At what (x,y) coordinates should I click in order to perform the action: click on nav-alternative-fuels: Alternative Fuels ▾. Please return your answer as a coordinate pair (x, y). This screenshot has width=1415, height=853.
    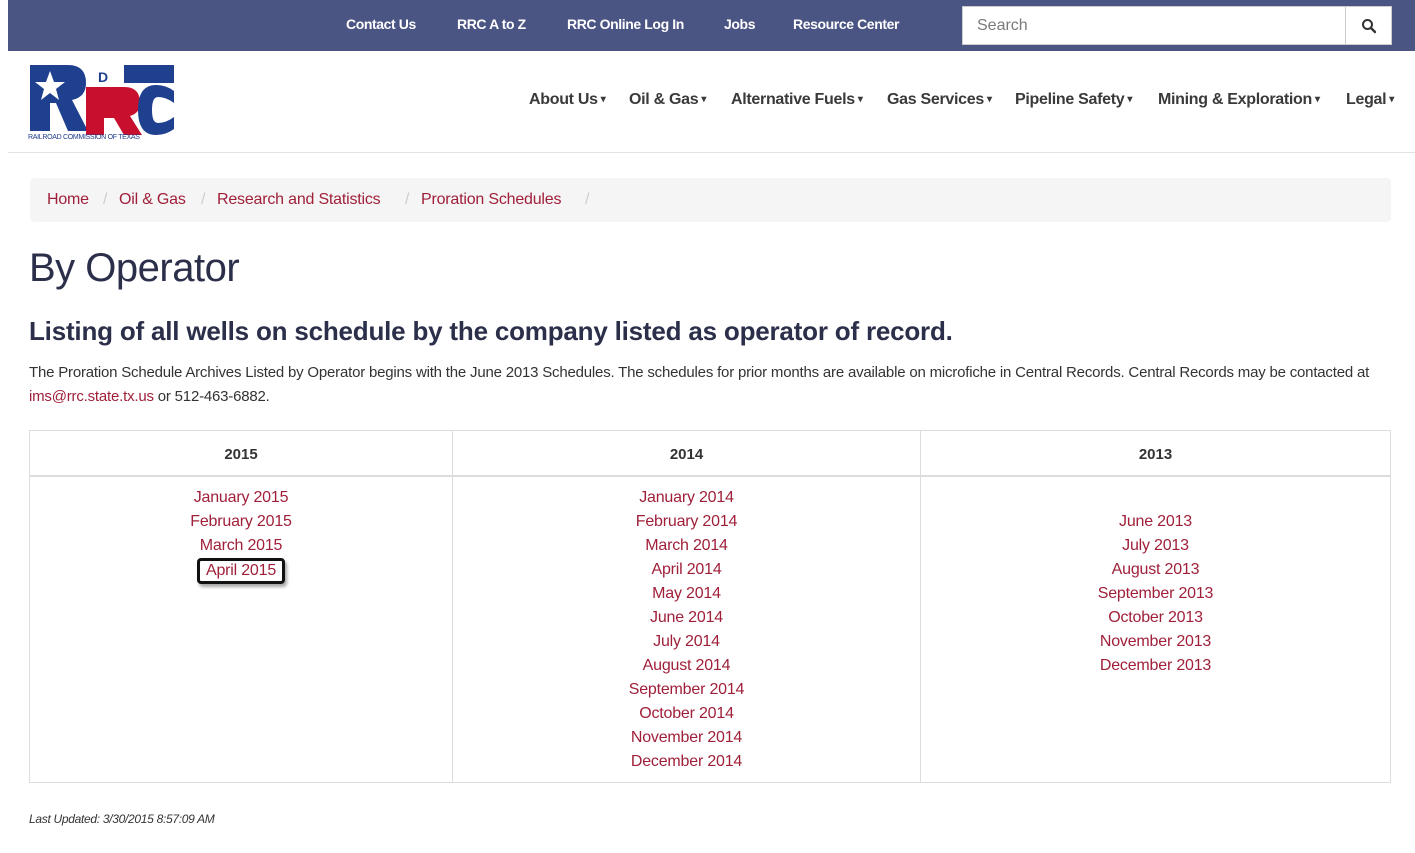
    Looking at the image, I should click on (797, 100).